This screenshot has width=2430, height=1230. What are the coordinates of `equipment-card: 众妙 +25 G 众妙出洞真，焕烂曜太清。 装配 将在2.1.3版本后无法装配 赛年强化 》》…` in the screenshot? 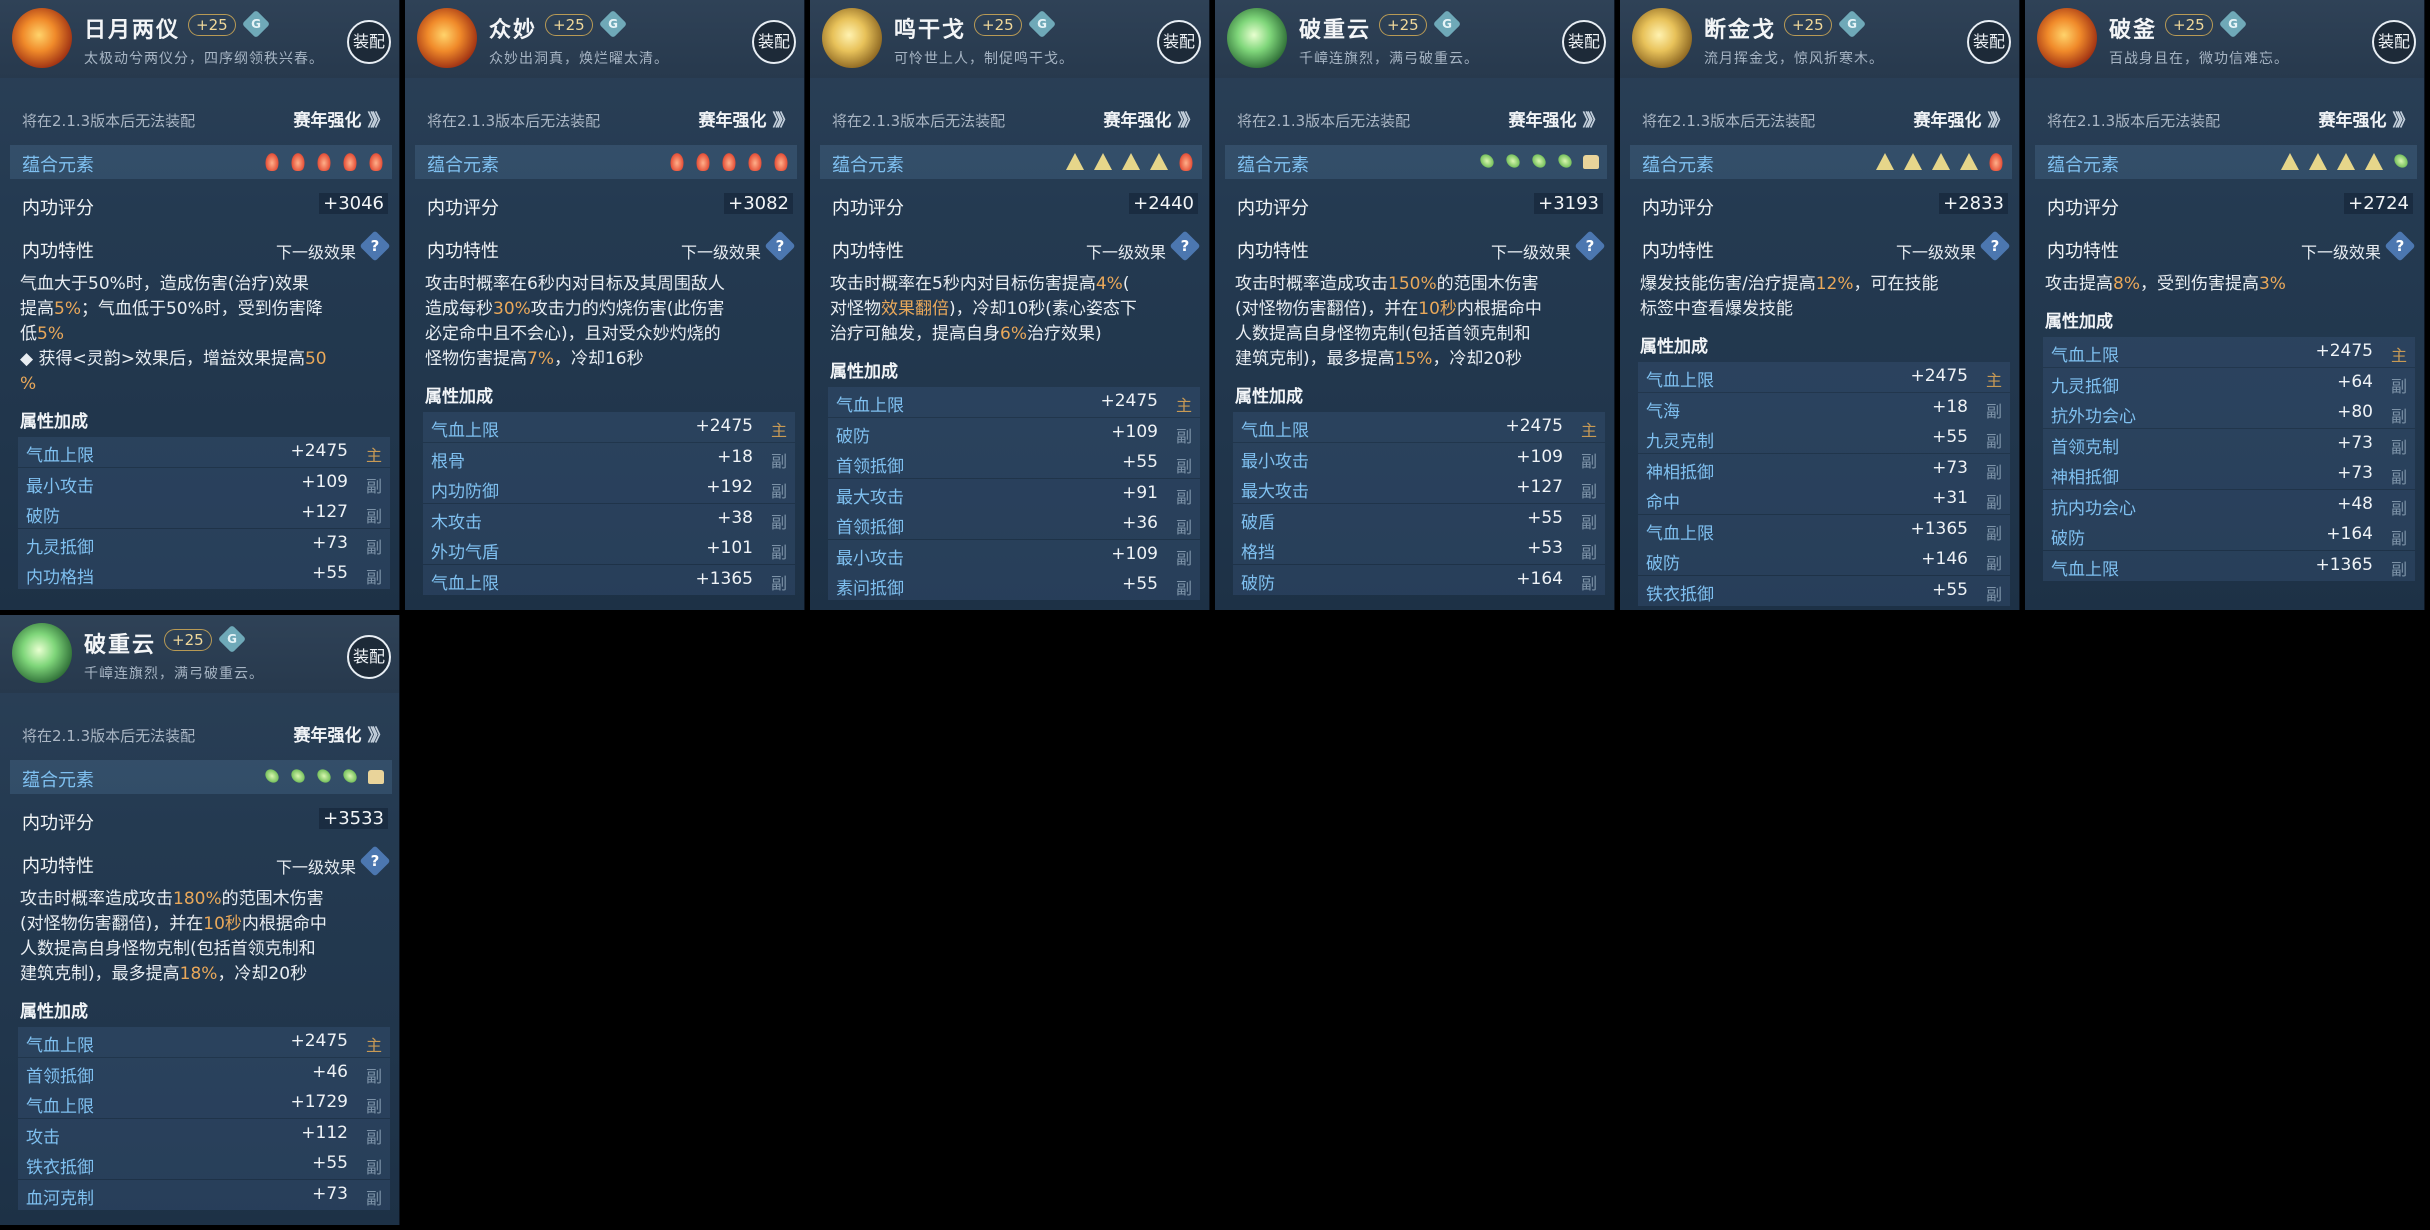 It's located at (605, 305).